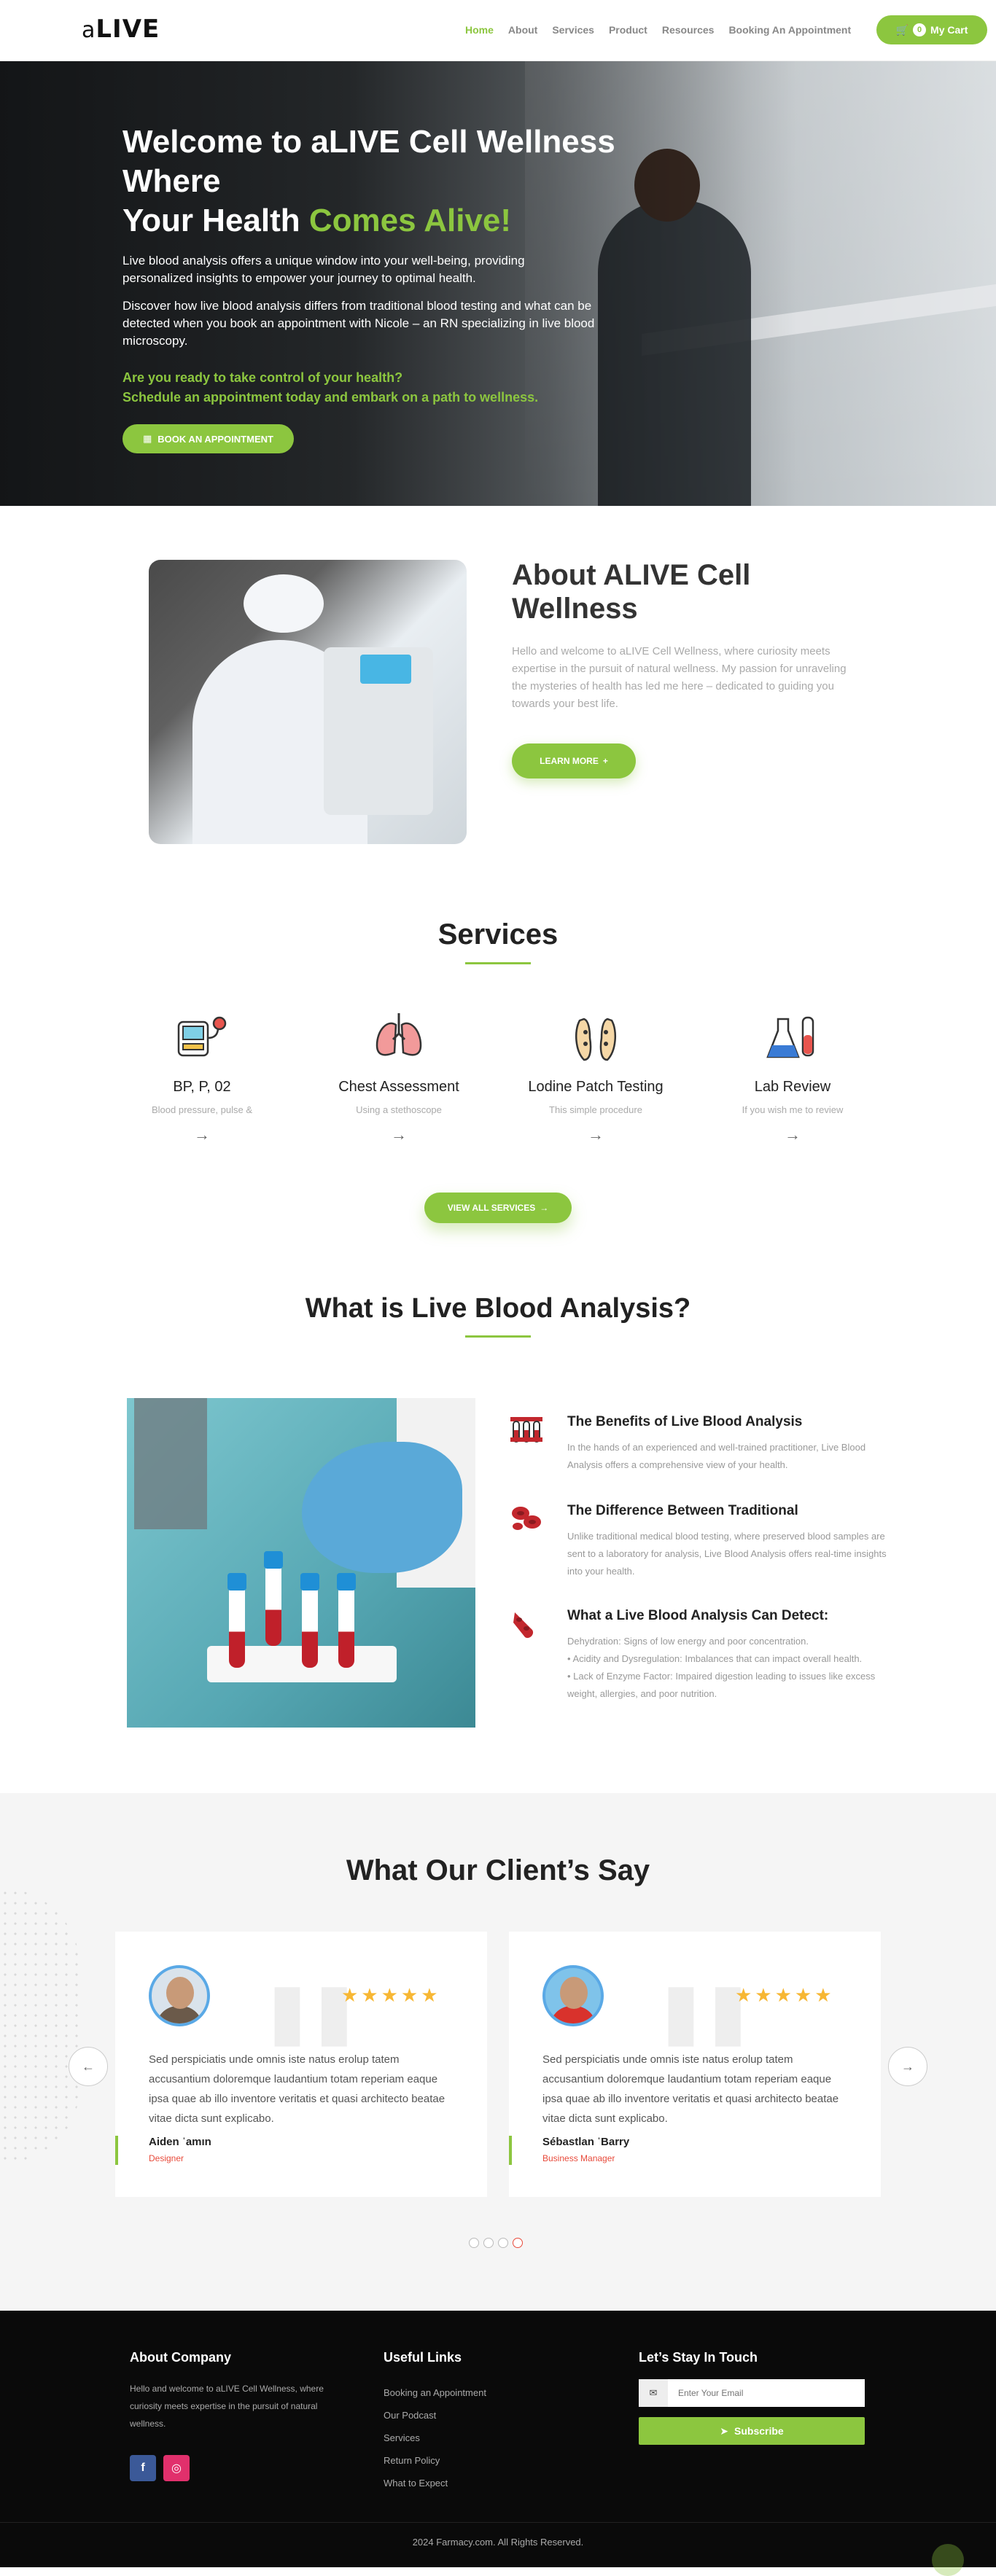 The height and width of the screenshot is (2576, 996). Describe the element at coordinates (498, 1336) in the screenshot. I see `analysis-underline` at that location.